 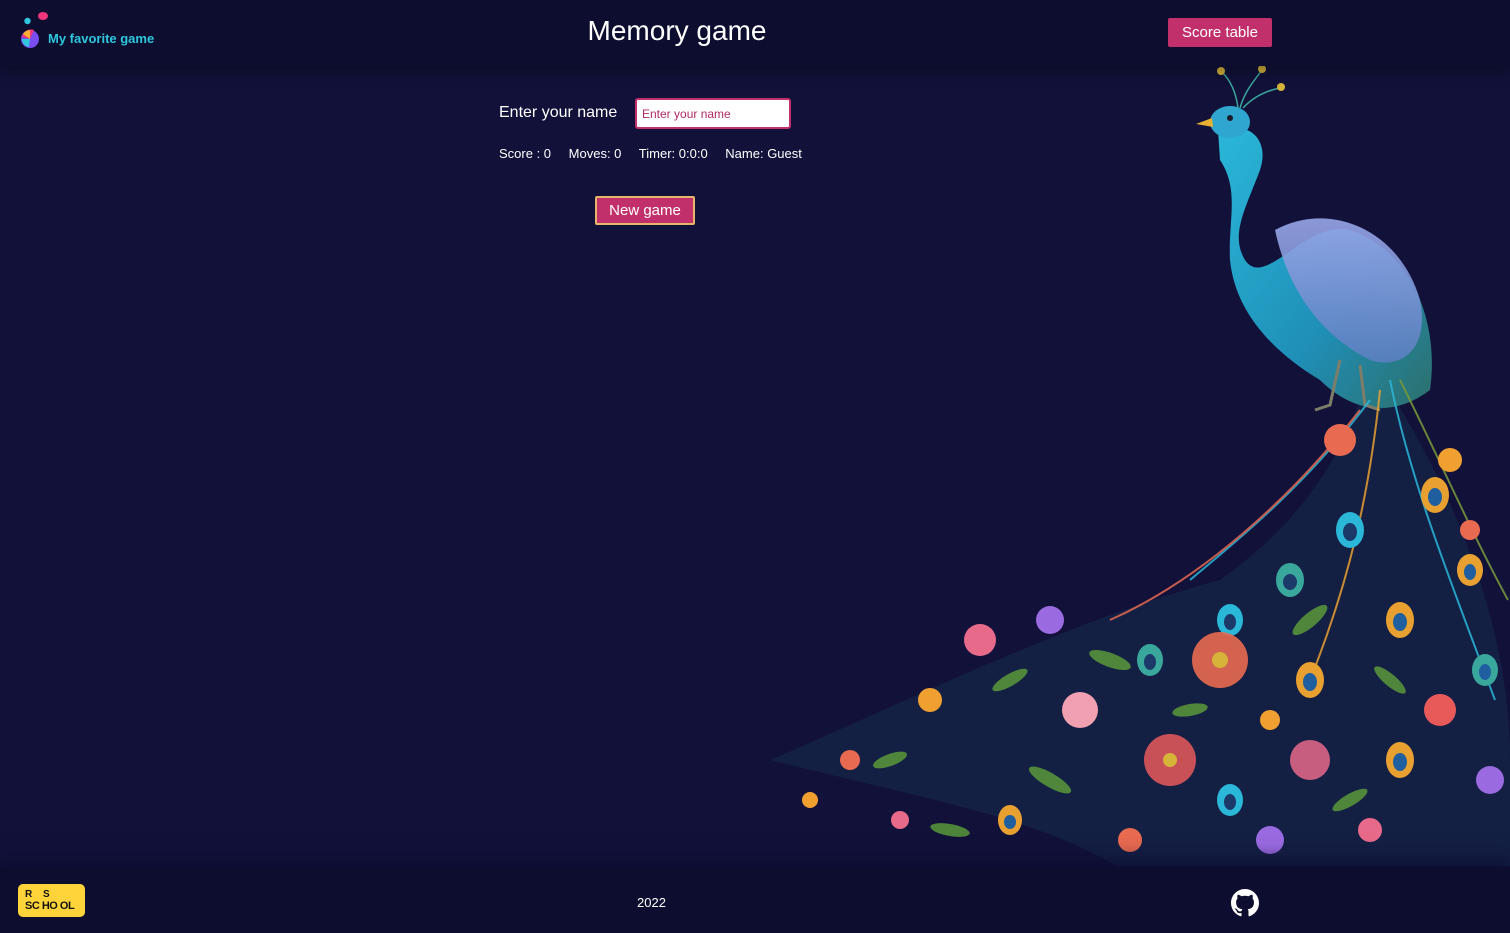 I want to click on timer-stat: Timer: 0:0:0, so click(x=673, y=153).